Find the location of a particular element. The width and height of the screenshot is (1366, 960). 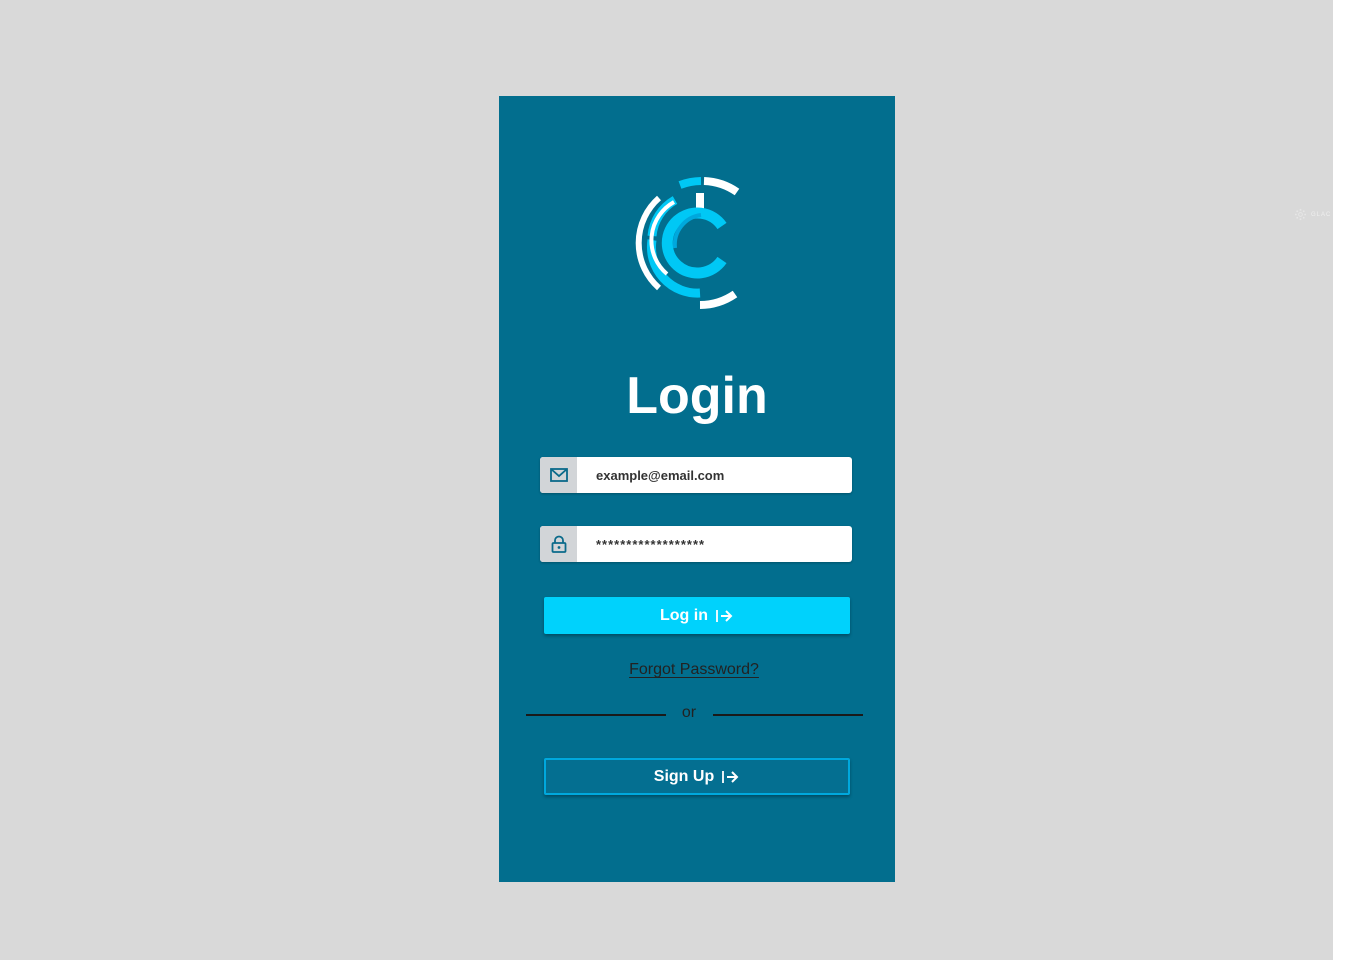

forgot-password-link: Forgot Password? is located at coordinates (694, 670).